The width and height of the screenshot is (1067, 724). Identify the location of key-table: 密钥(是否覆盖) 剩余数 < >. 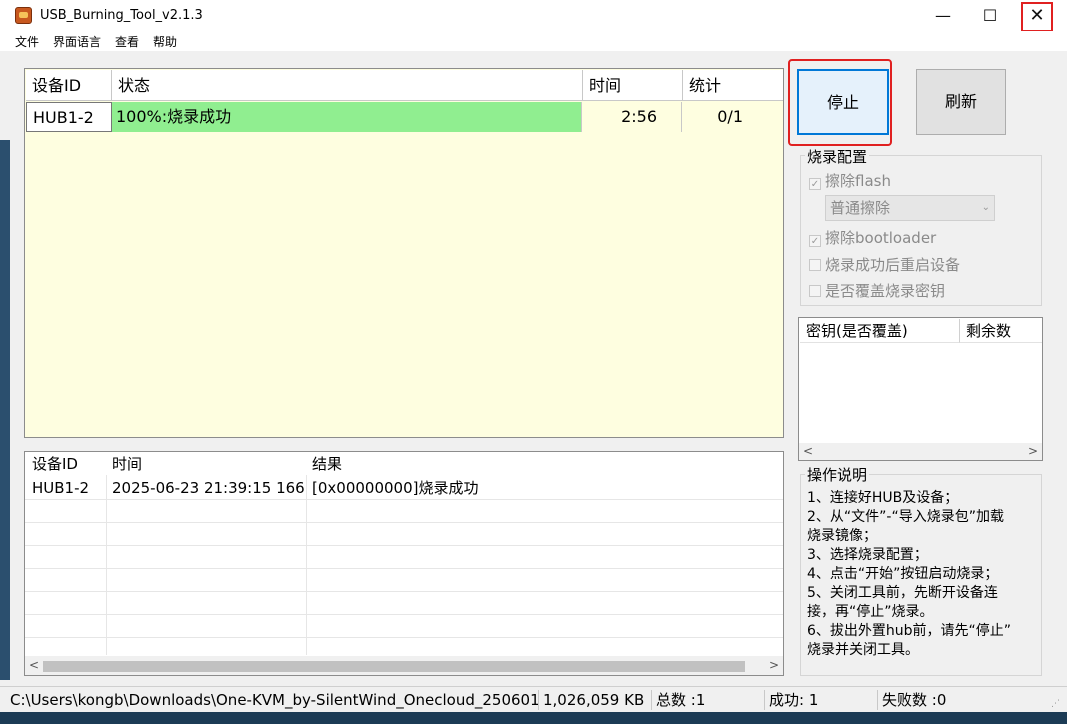
(920, 389).